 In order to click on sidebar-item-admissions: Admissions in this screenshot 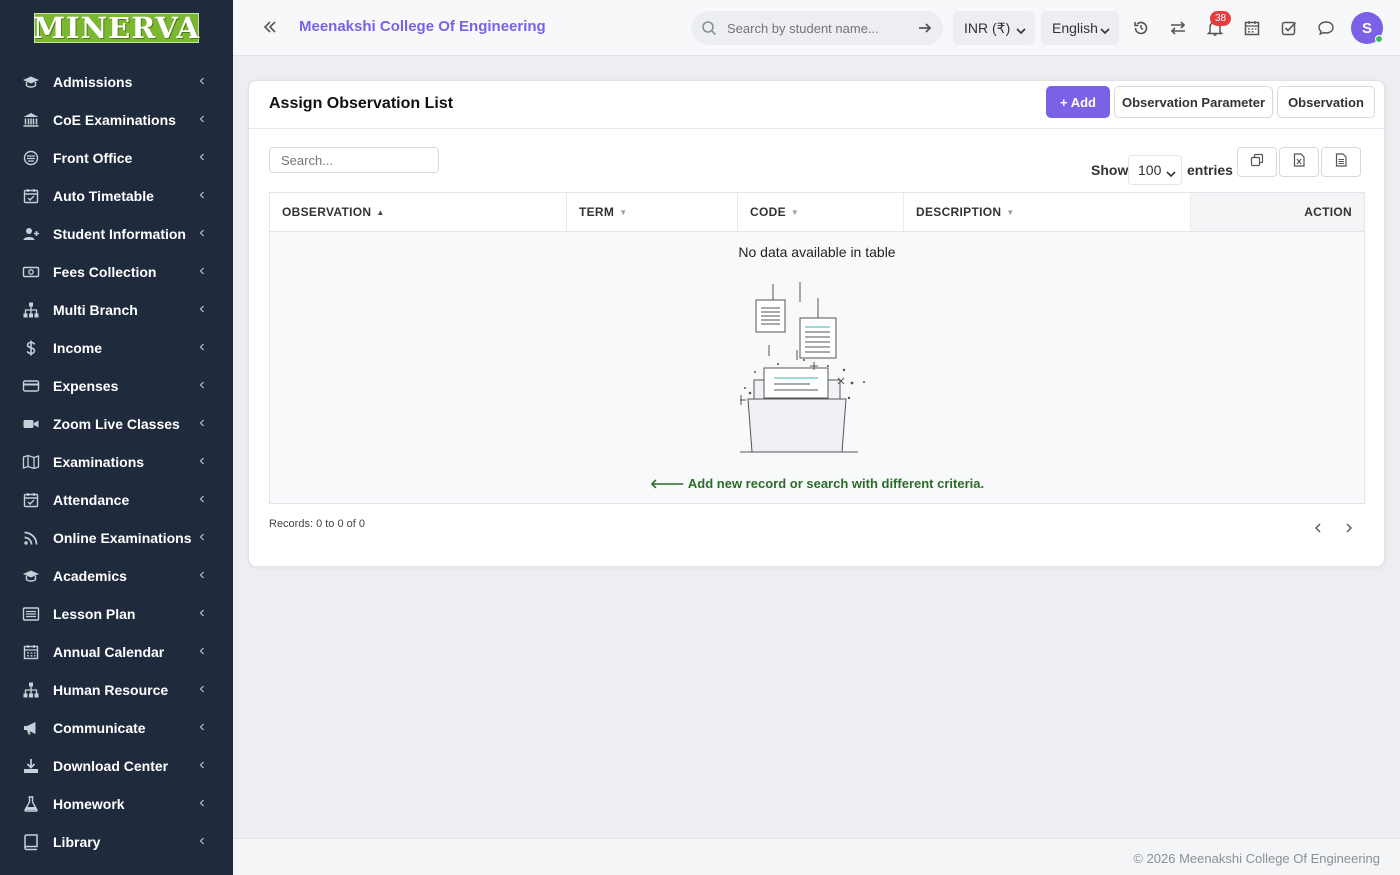, I will do `click(116, 82)`.